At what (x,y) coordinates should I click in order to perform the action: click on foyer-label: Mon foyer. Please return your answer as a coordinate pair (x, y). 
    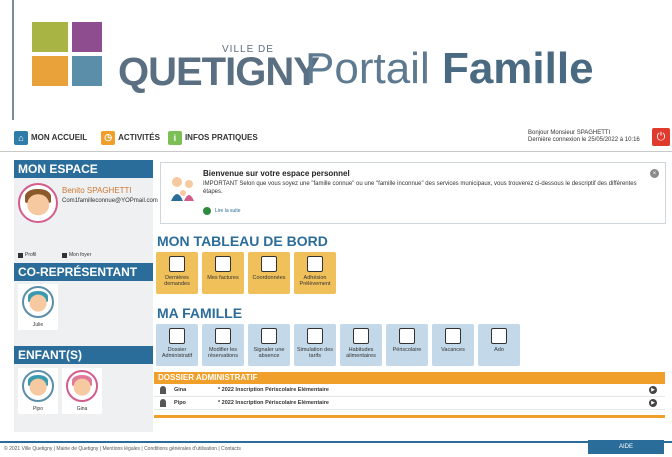
    Looking at the image, I should click on (80, 255).